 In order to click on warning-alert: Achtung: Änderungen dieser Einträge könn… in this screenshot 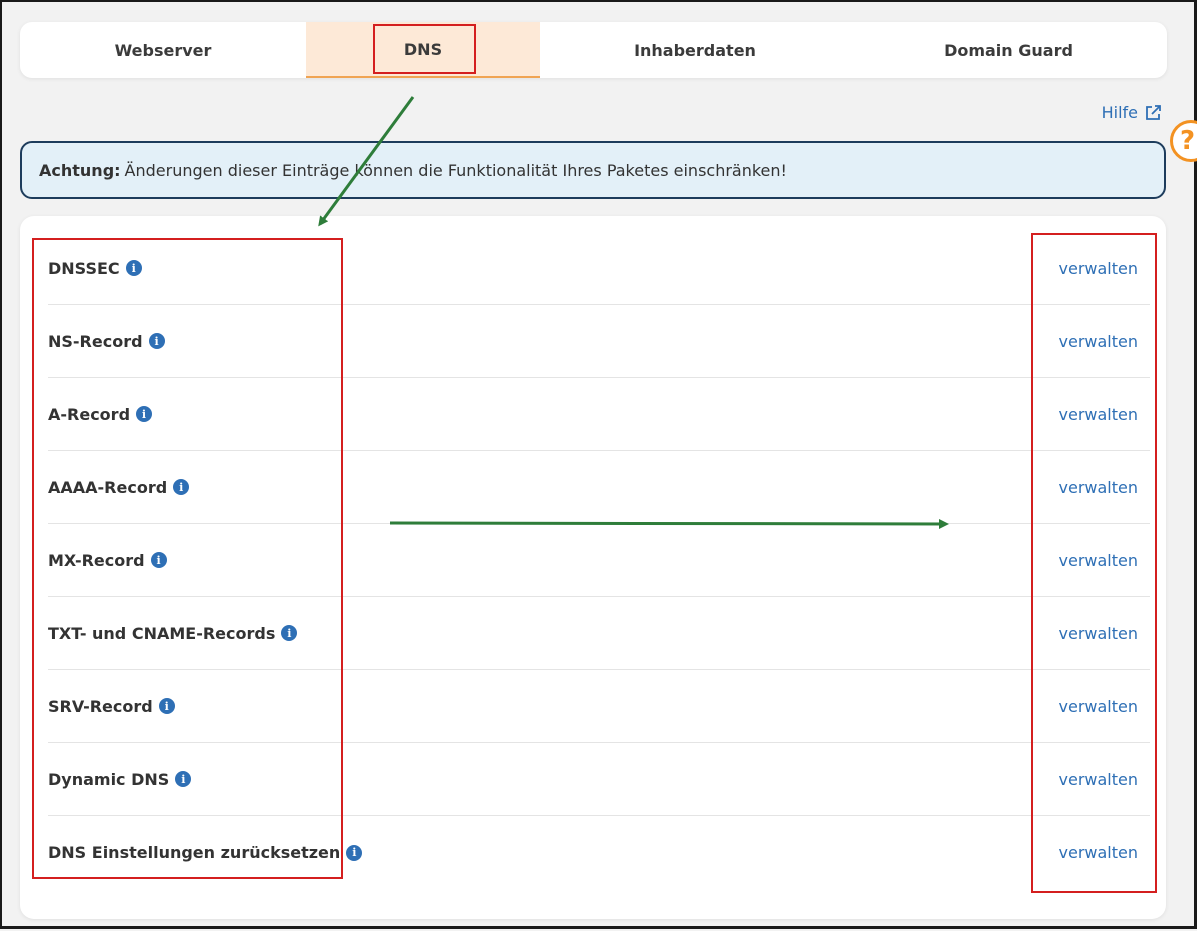, I will do `click(593, 170)`.